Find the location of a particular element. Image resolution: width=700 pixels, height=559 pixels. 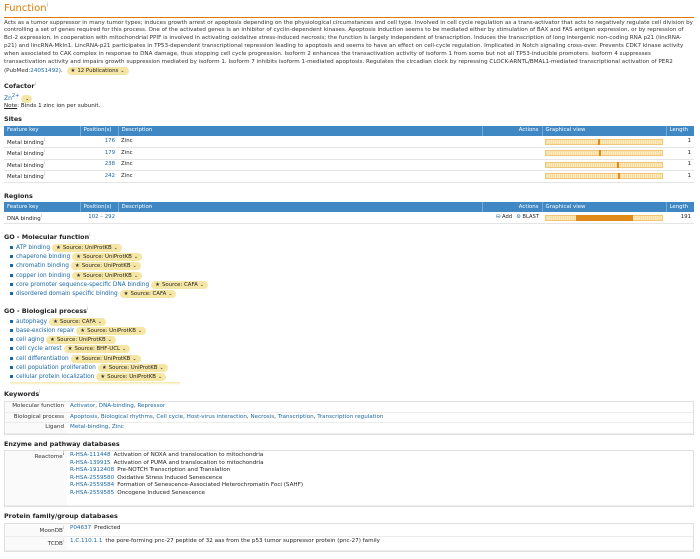

graphical-view-cell is located at coordinates (604, 165).